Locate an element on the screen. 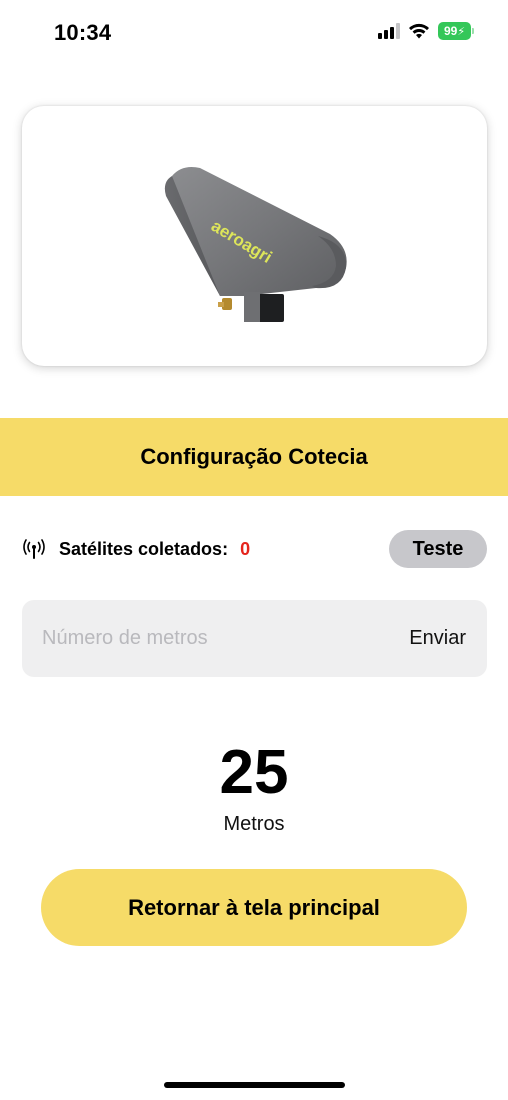  aeroagri-device-image: aeroagri is located at coordinates (255, 244).